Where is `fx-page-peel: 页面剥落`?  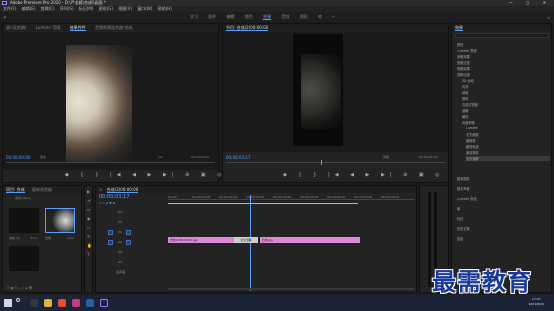
fx-page-peel: 页面剥落 is located at coordinates (468, 122).